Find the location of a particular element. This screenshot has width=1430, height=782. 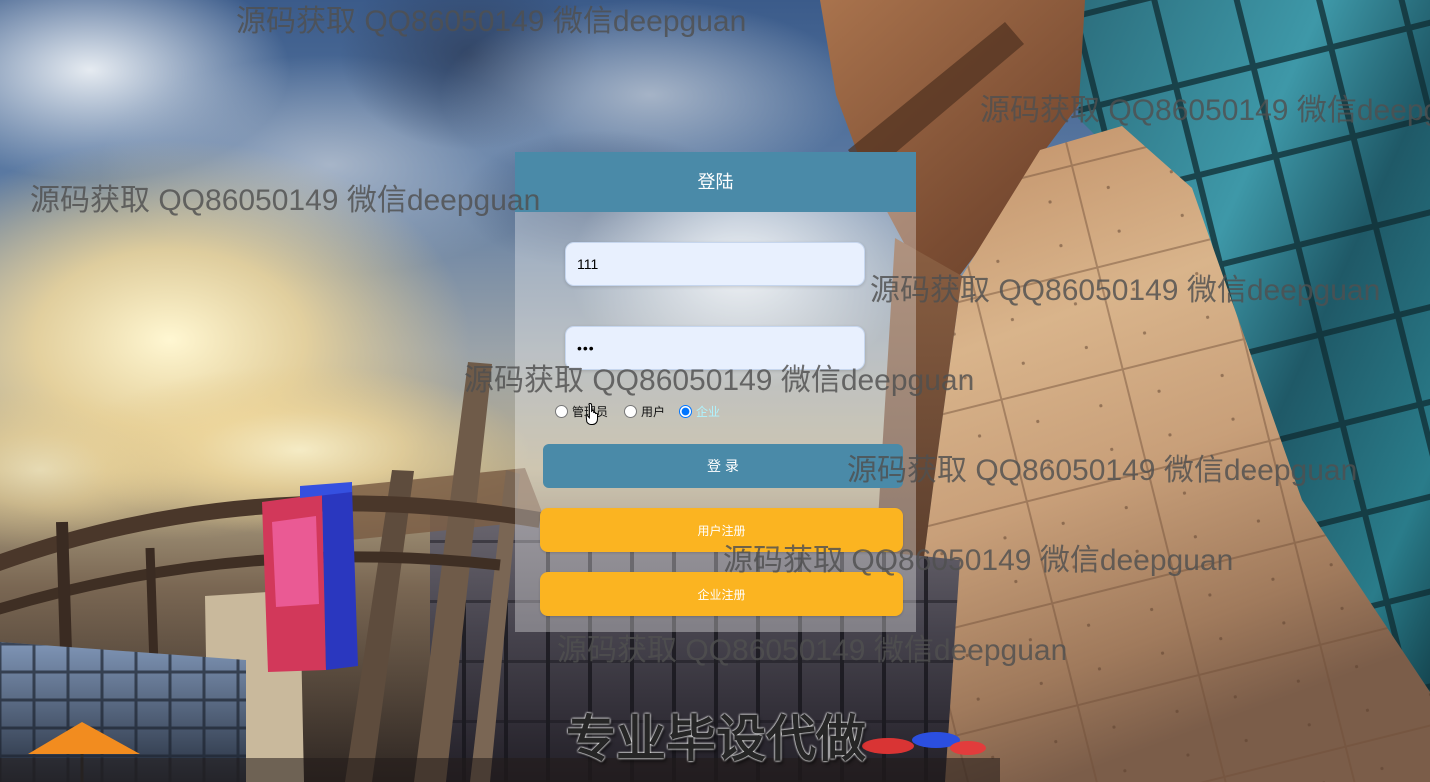

role-option-user: 用户 is located at coordinates (645, 411).